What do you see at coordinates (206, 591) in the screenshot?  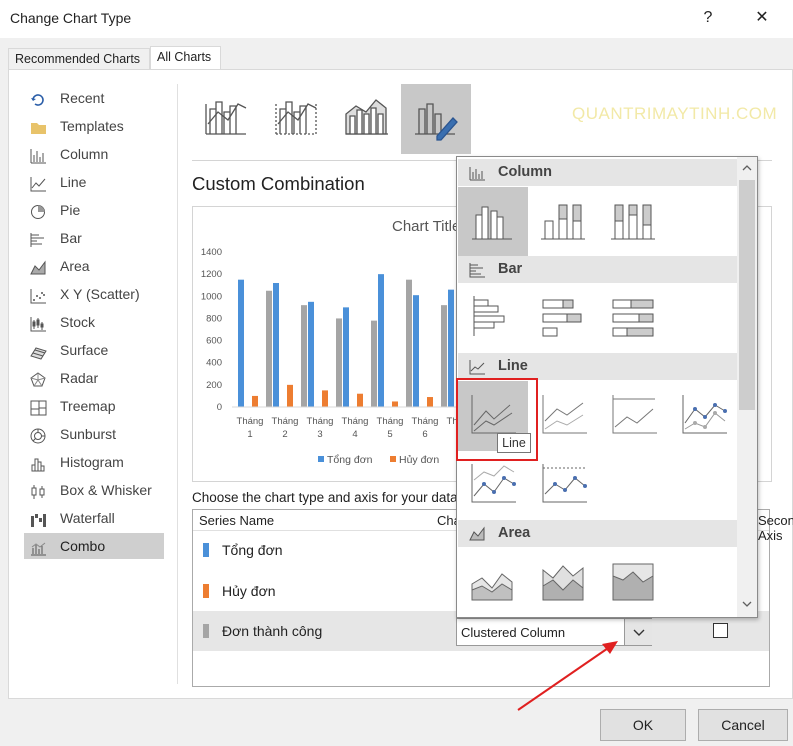 I see `series-color-swatch` at bounding box center [206, 591].